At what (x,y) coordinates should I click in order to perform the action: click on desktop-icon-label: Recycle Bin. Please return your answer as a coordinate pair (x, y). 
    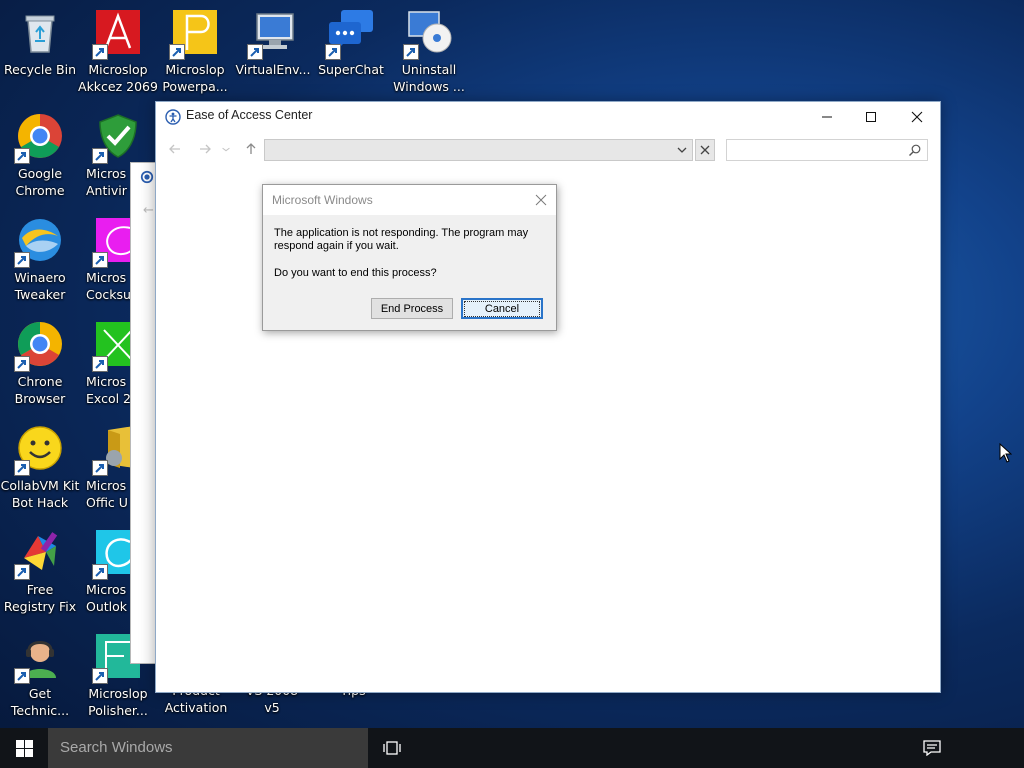
    Looking at the image, I should click on (40, 69).